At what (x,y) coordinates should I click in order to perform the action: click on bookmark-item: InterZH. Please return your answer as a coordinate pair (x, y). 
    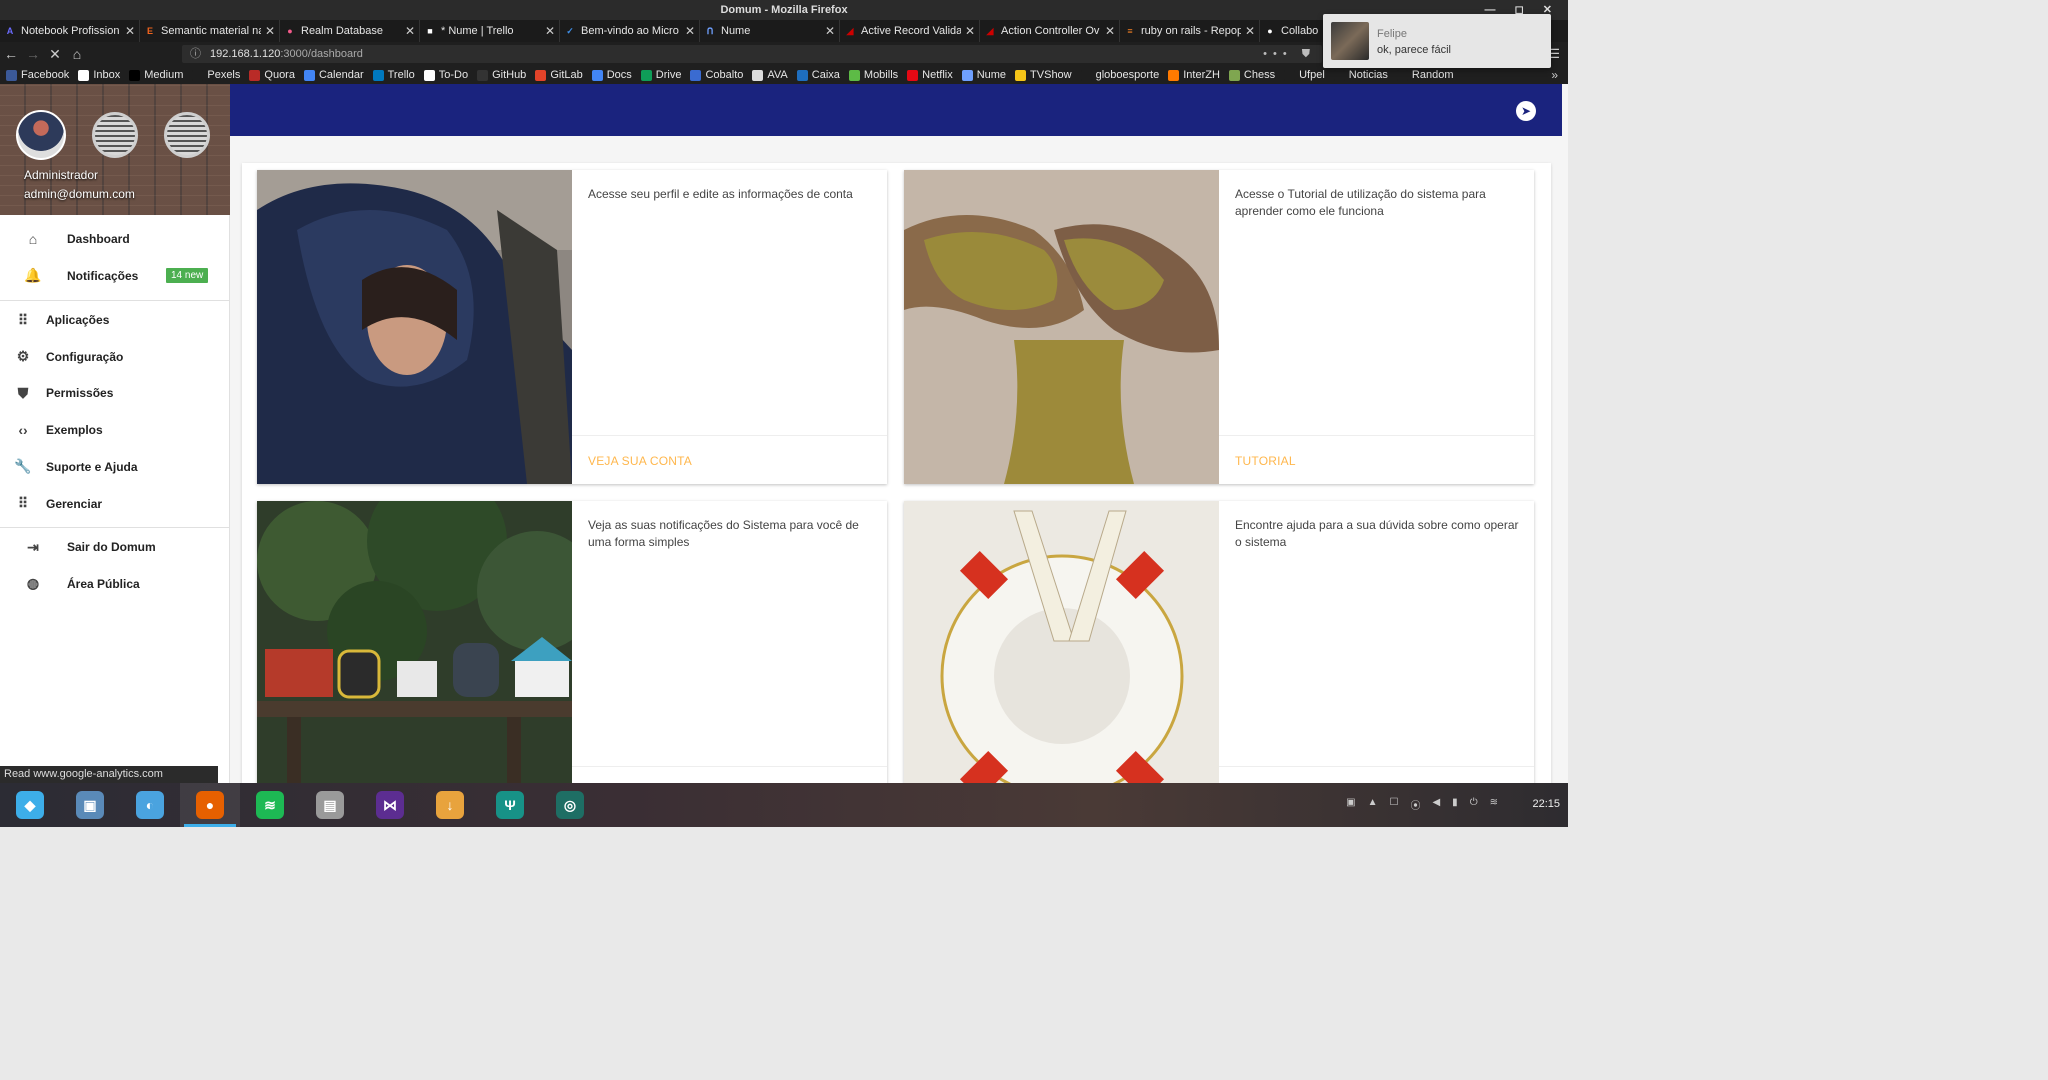
    Looking at the image, I should click on (1194, 75).